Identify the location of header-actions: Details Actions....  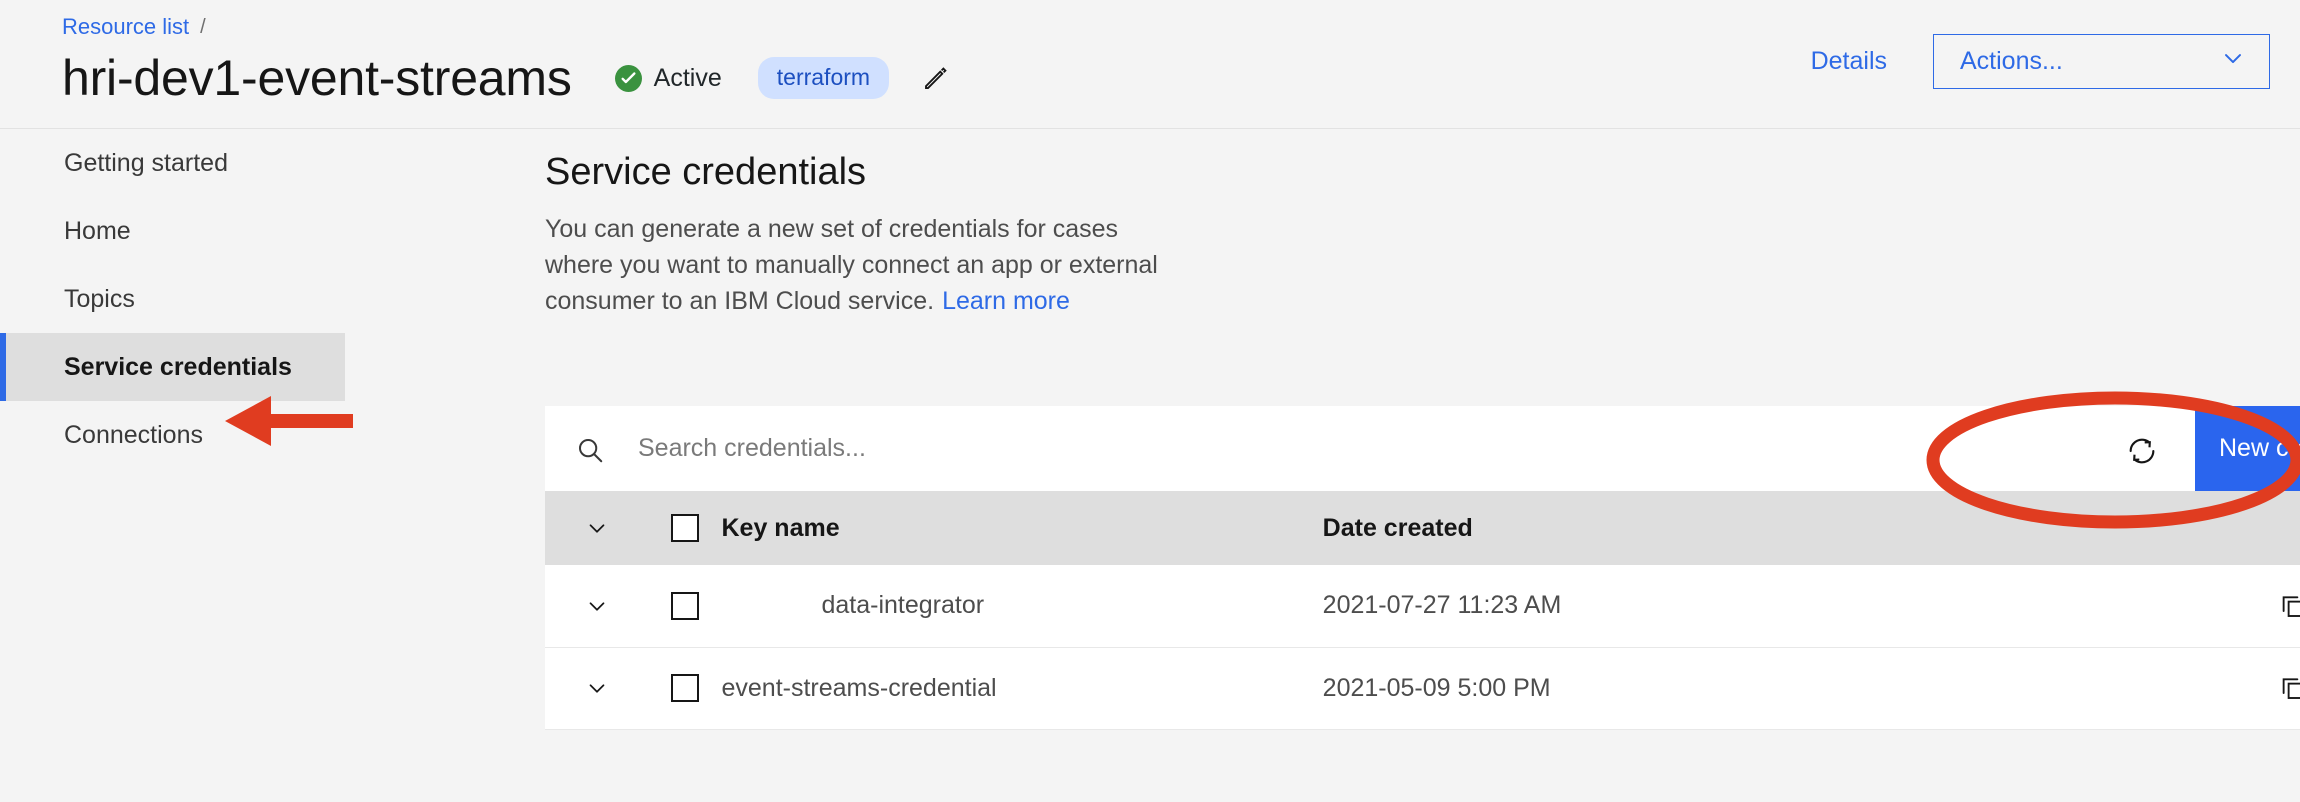
(2040, 61).